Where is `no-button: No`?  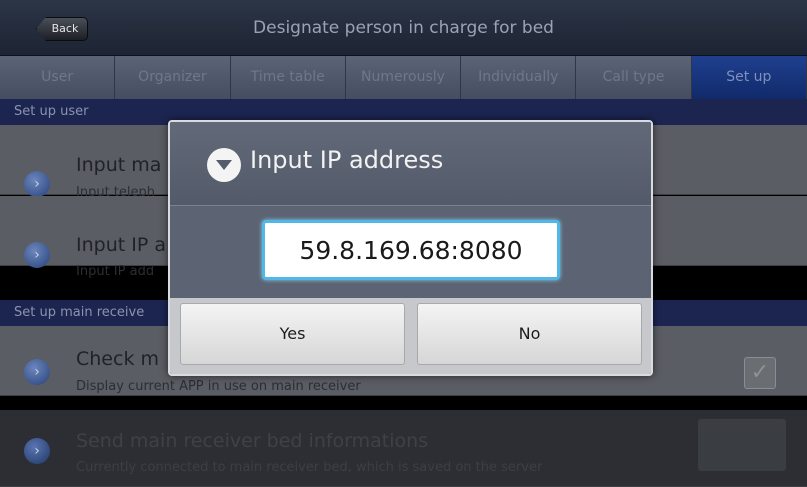
no-button: No is located at coordinates (529, 334).